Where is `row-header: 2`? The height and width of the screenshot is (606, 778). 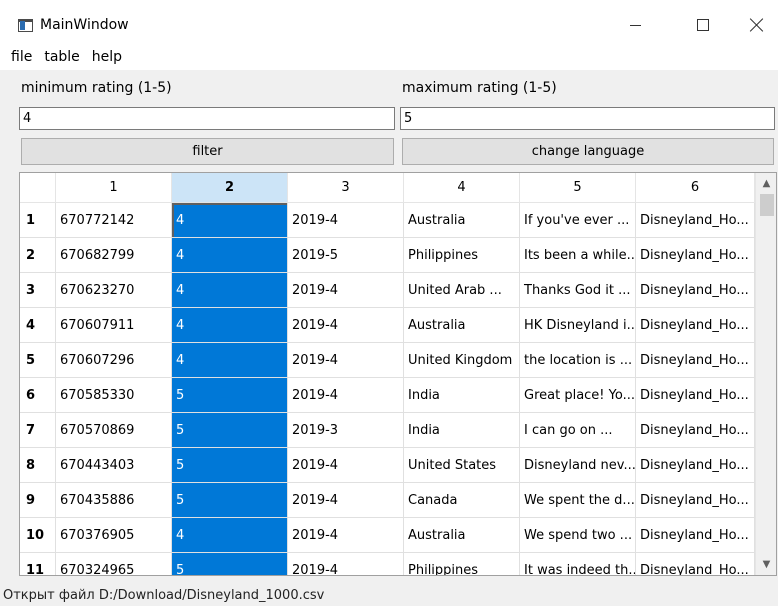 row-header: 2 is located at coordinates (38, 255).